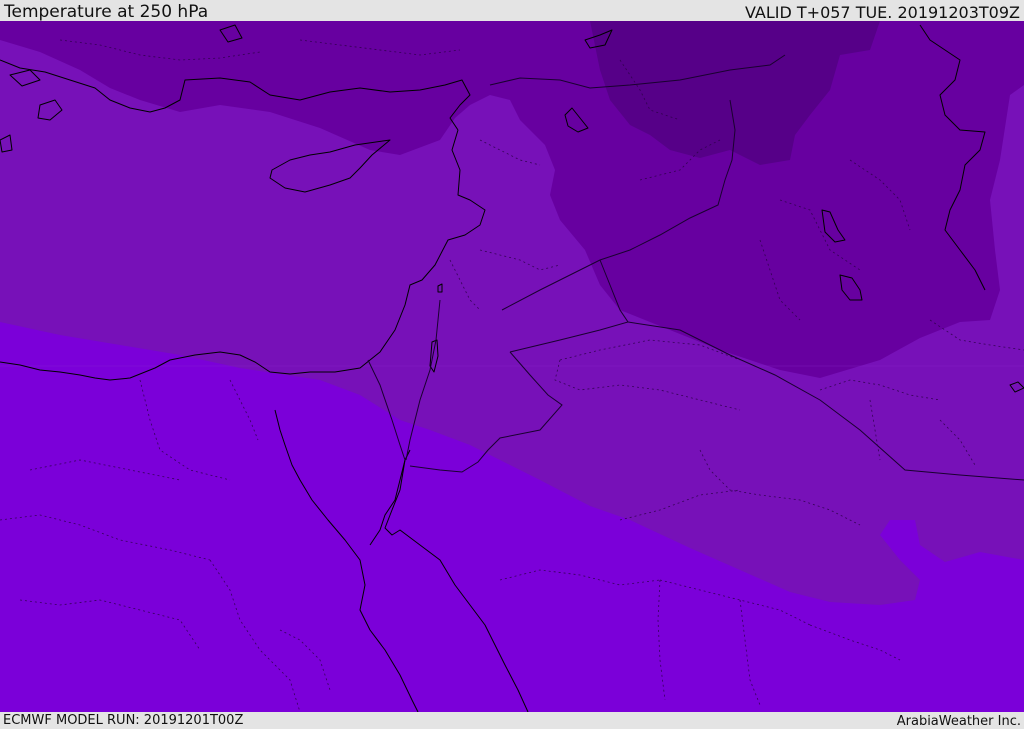 This screenshot has height=729, width=1024. I want to click on map-title: Temperature at 250 hPa, so click(106, 12).